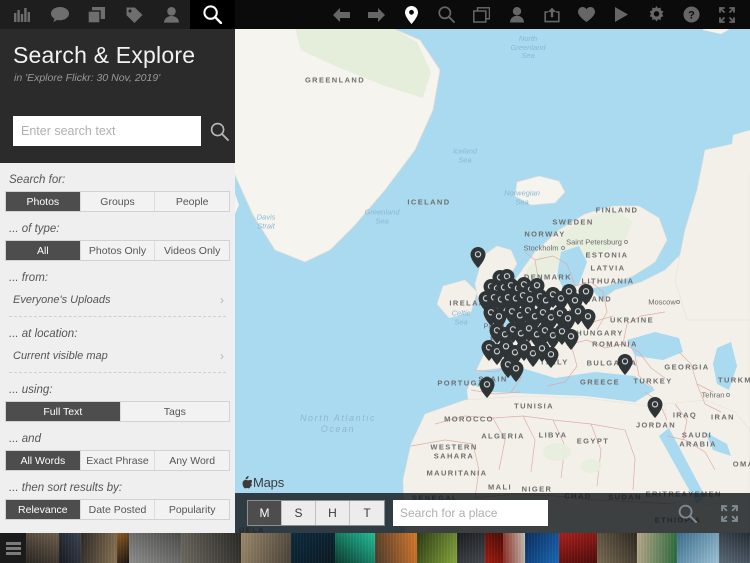 This screenshot has width=750, height=563. What do you see at coordinates (594, 242) in the screenshot?
I see `map-city-label: Saint Petersburg` at bounding box center [594, 242].